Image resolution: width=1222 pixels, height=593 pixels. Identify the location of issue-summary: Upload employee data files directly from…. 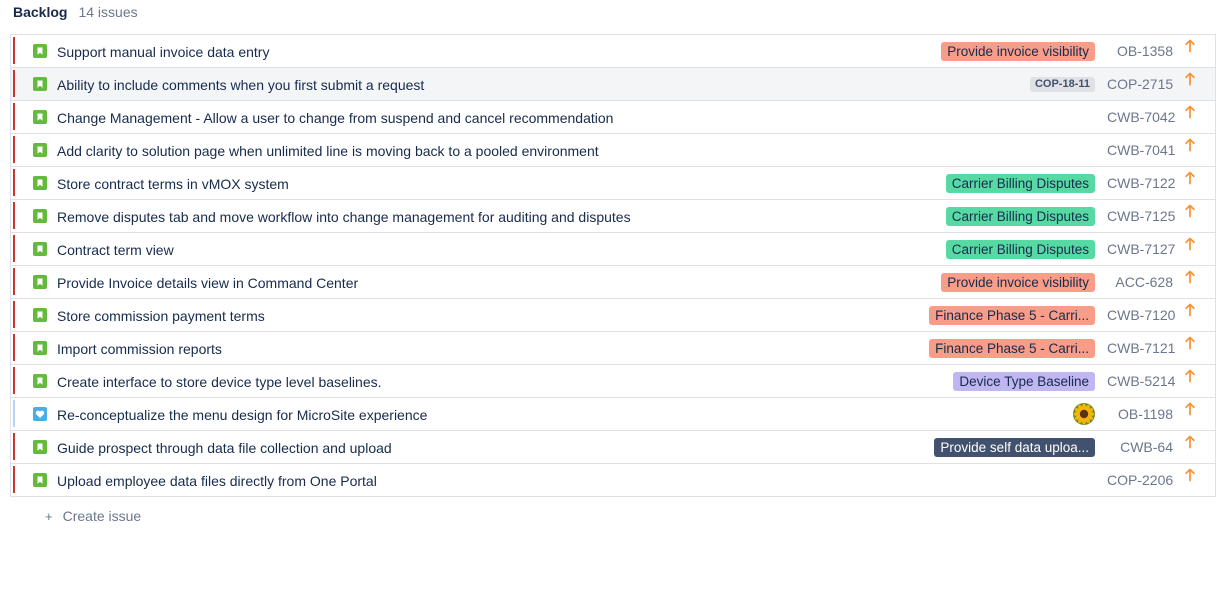
(217, 481).